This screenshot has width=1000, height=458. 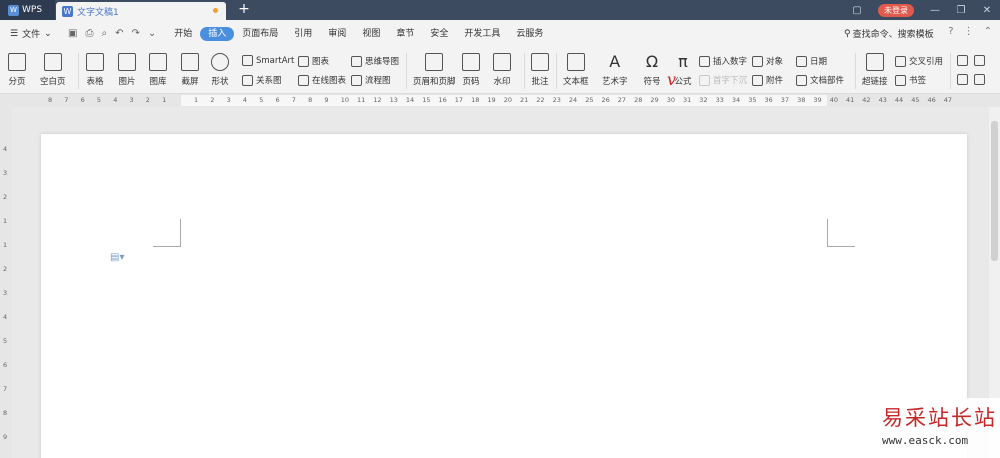 What do you see at coordinates (104, 33) in the screenshot?
I see `print-preview-icon: ⌕` at bounding box center [104, 33].